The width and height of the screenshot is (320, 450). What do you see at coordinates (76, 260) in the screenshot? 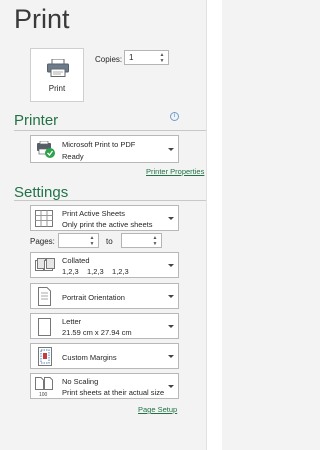
I see `collation-label: Collated` at bounding box center [76, 260].